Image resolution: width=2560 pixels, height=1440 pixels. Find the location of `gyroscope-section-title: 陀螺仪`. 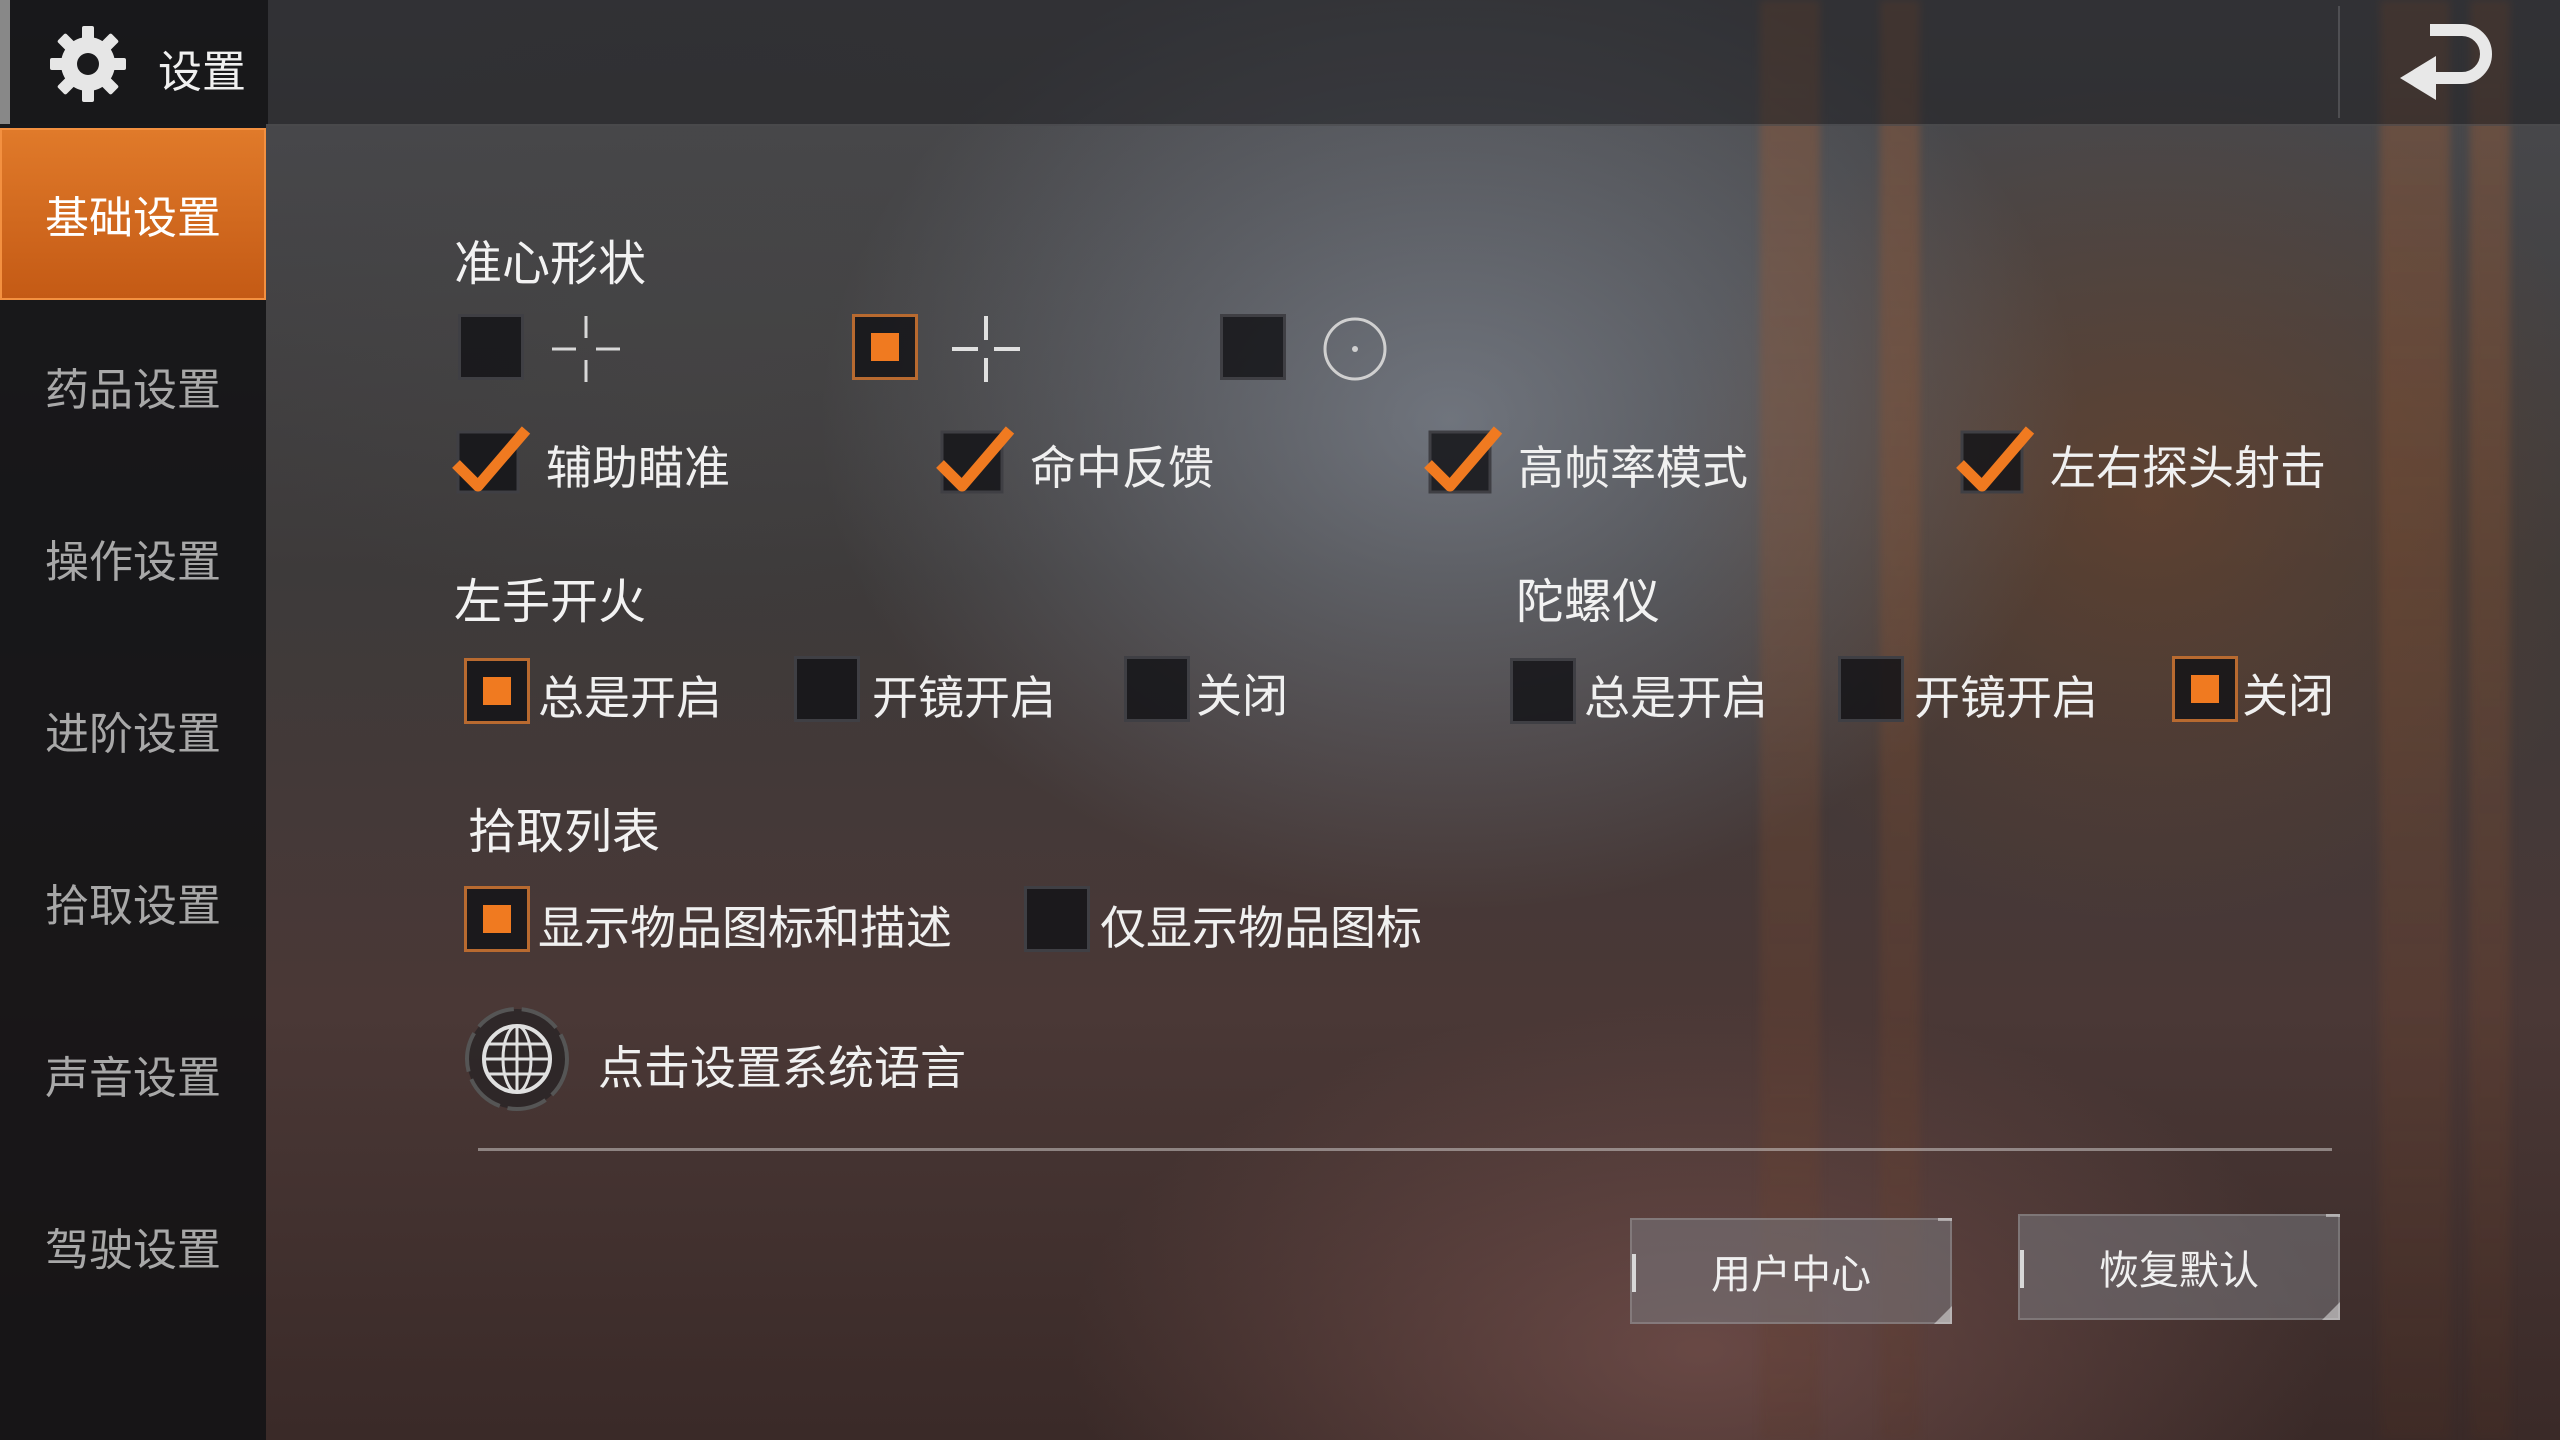

gyroscope-section-title: 陀螺仪 is located at coordinates (1588, 602).